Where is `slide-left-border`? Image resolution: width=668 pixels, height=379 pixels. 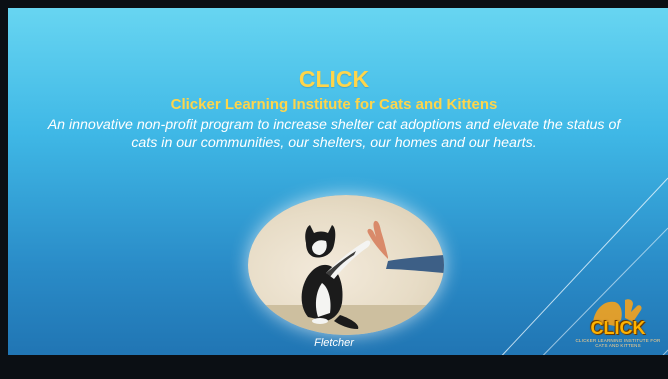 slide-left-border is located at coordinates (4, 189).